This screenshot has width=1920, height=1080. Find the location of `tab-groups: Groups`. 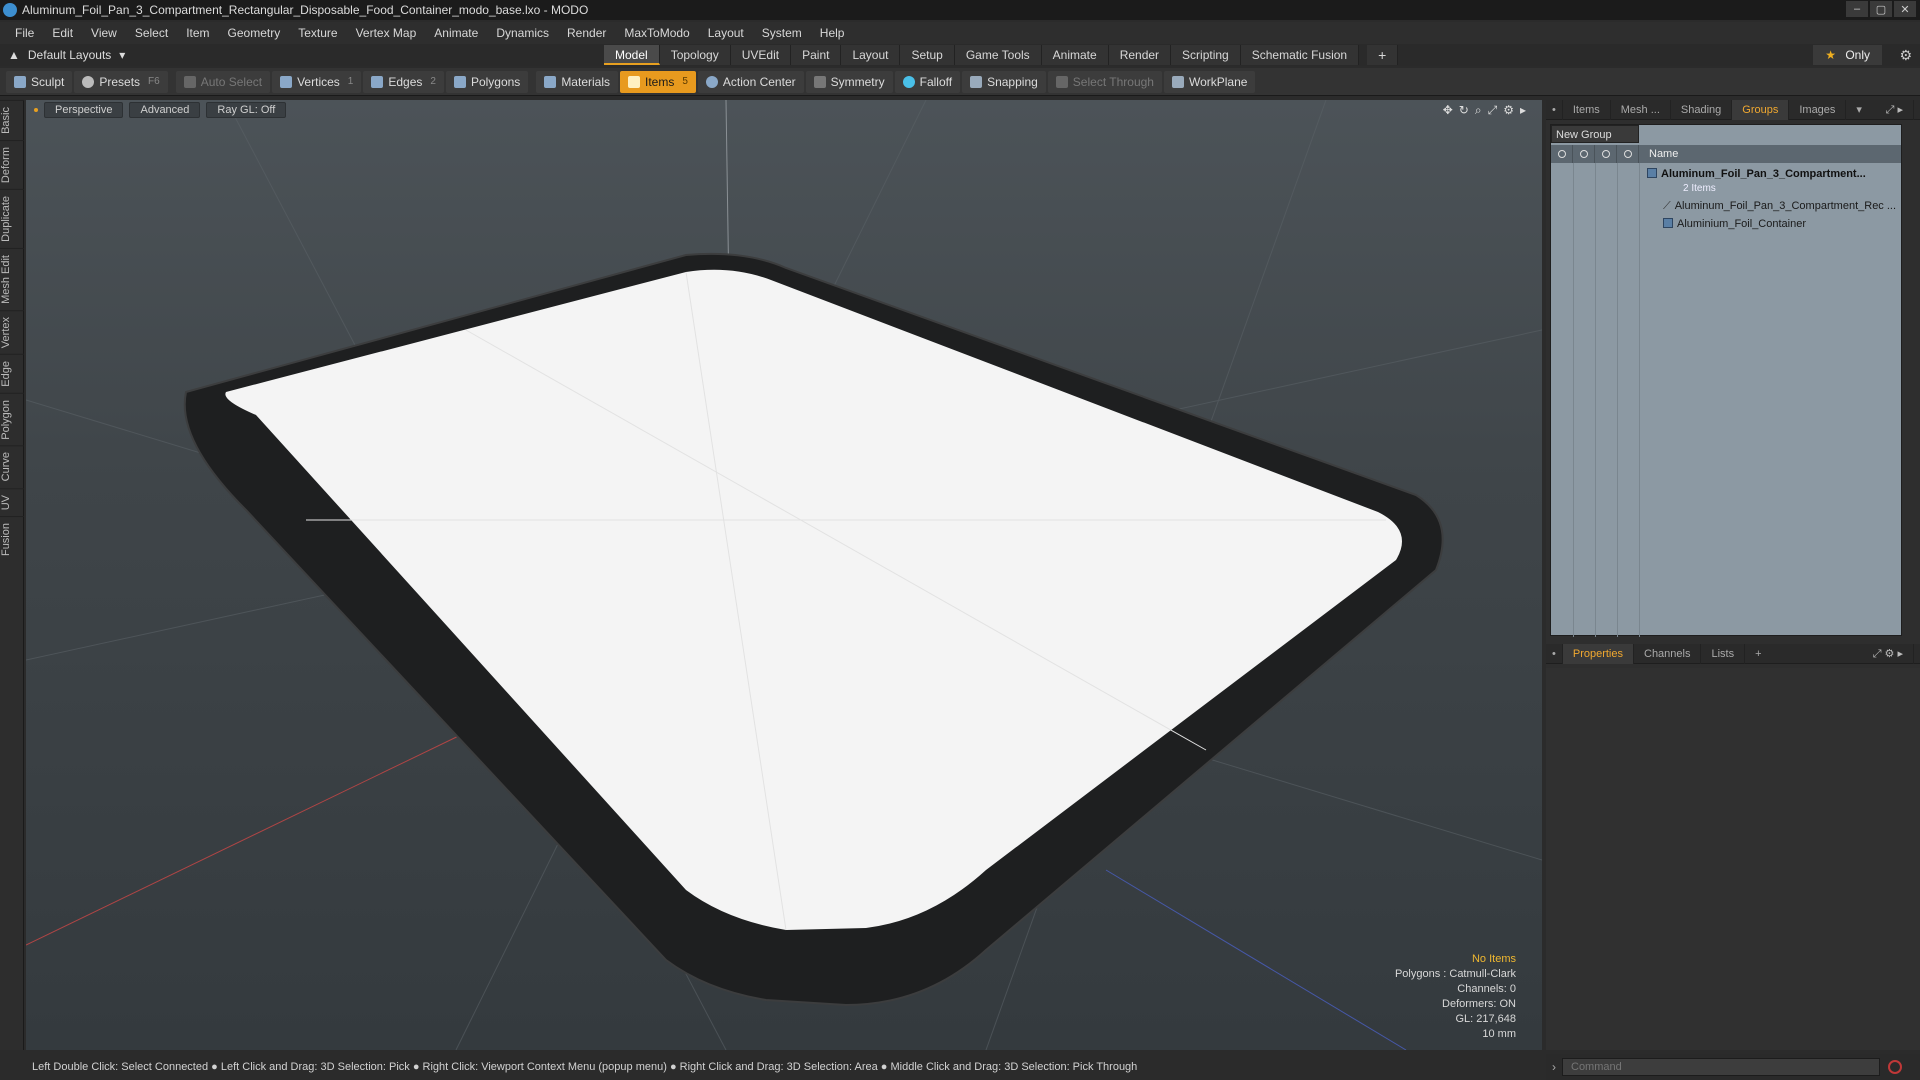

tab-groups: Groups is located at coordinates (1761, 109).